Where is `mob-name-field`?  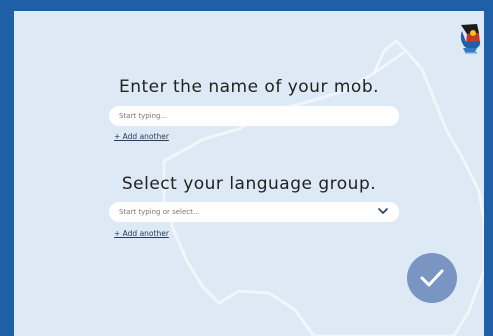
mob-name-field is located at coordinates (254, 116).